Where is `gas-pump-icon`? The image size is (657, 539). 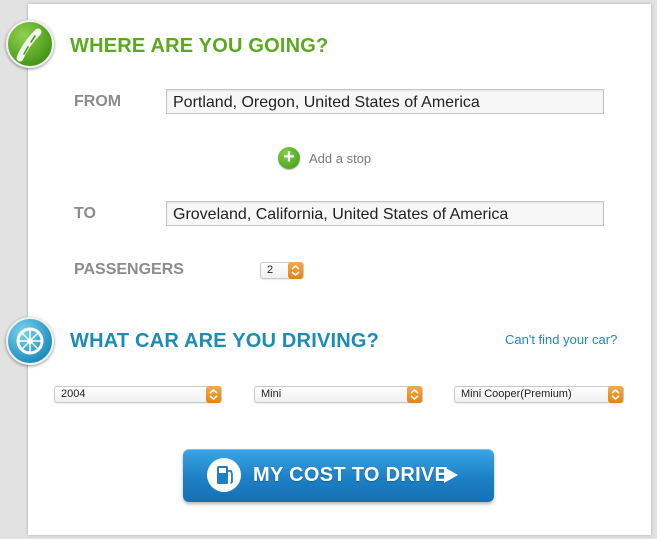
gas-pump-icon is located at coordinates (224, 475).